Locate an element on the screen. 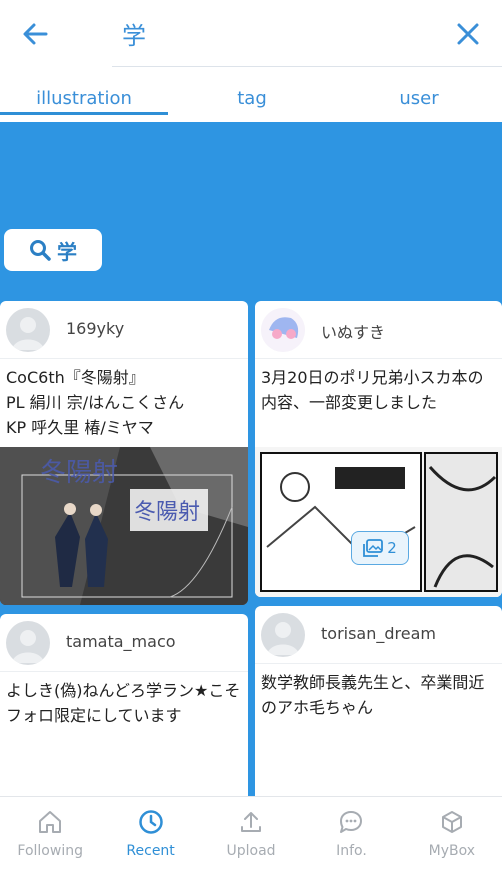 Image resolution: width=502 pixels, height=870 pixels. box-icon is located at coordinates (451, 821).